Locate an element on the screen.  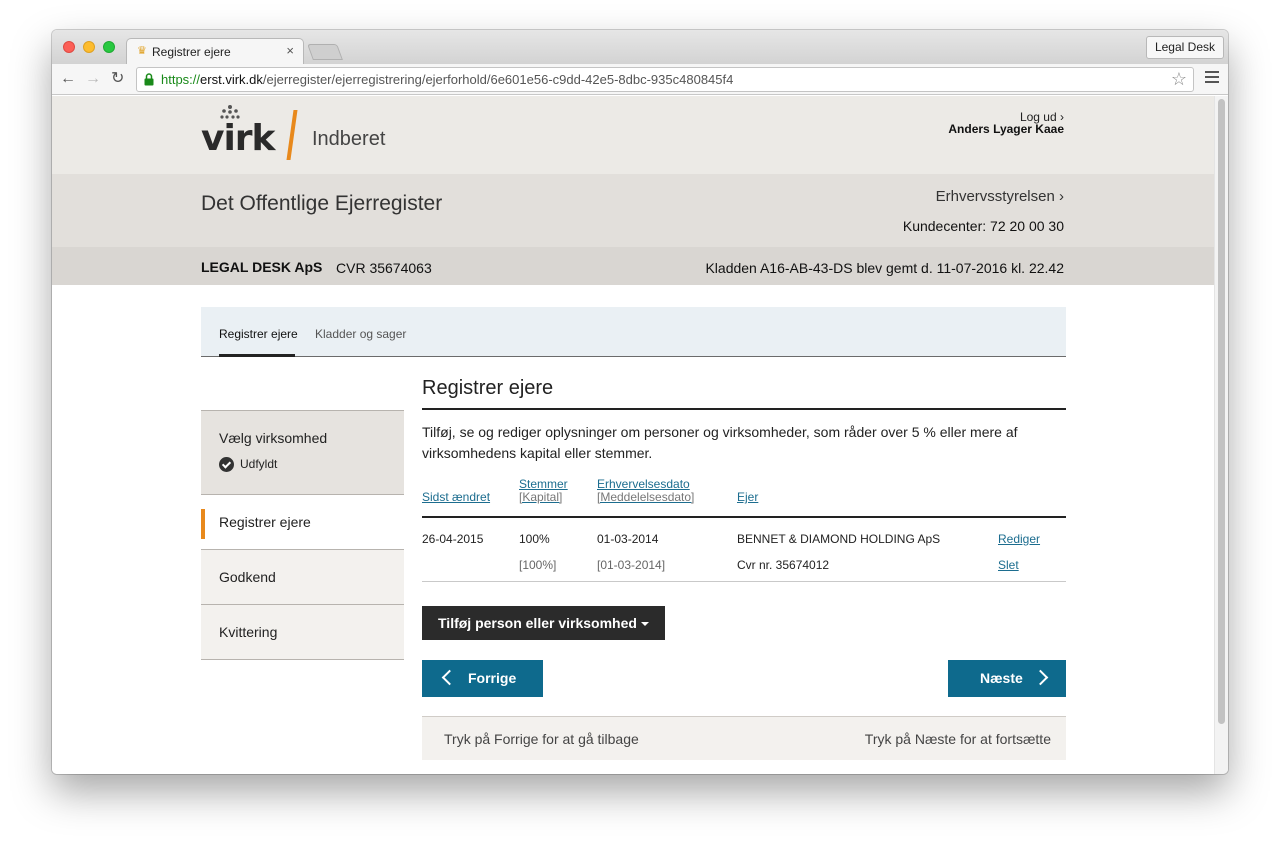
sidebar-item-kvittering: Kvittering is located at coordinates (302, 632).